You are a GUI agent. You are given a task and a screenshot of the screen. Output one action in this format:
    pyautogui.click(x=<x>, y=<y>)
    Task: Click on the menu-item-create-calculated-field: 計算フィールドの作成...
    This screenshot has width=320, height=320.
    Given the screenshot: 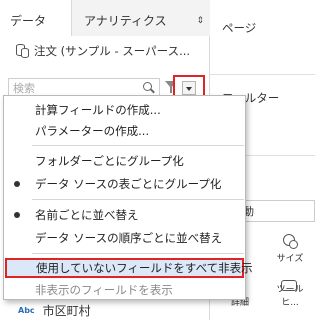 What is the action you would take?
    pyautogui.click(x=124, y=110)
    